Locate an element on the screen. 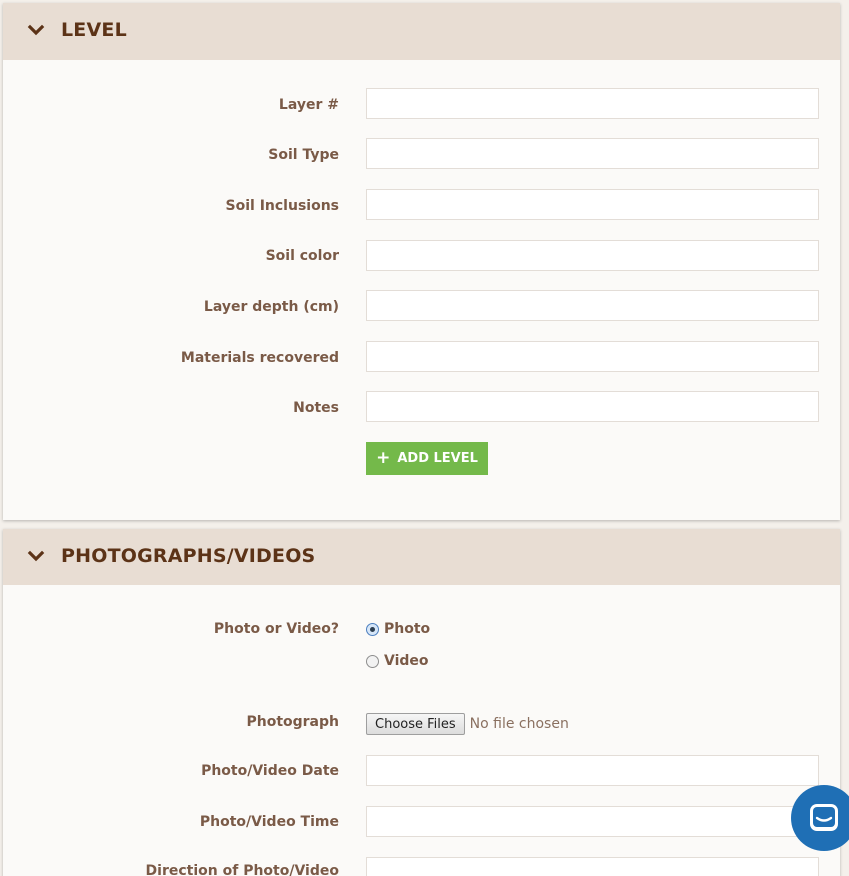 The height and width of the screenshot is (876, 849). photo-or-video-label: Photo or Video? is located at coordinates (276, 629).